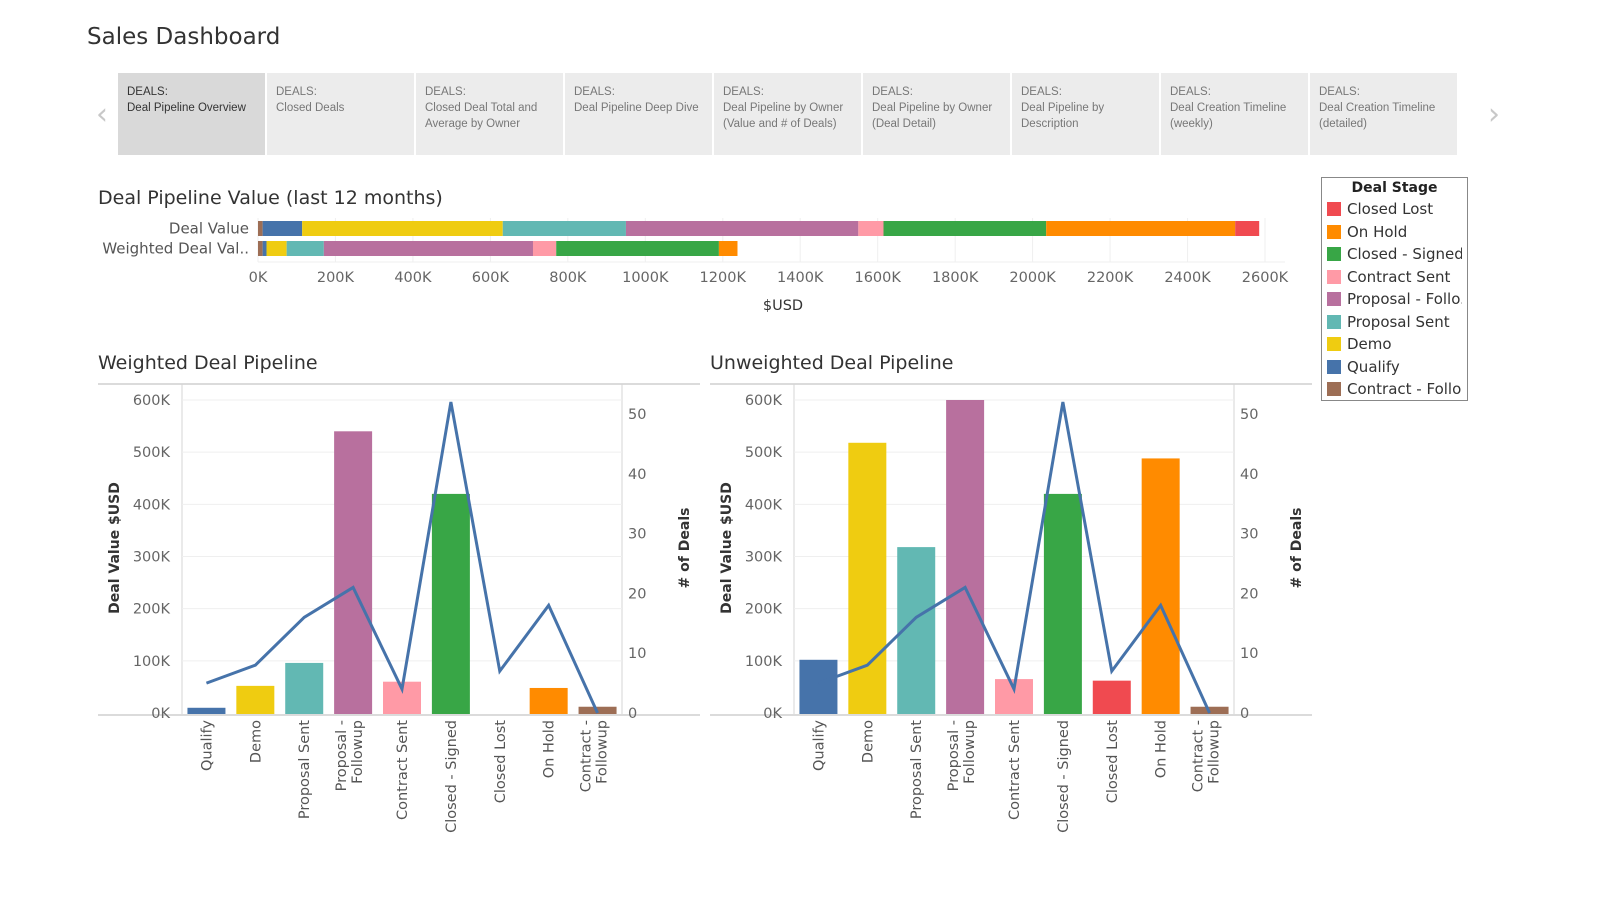  Describe the element at coordinates (637, 415) in the screenshot. I see `y2-tick-label: 50` at that location.